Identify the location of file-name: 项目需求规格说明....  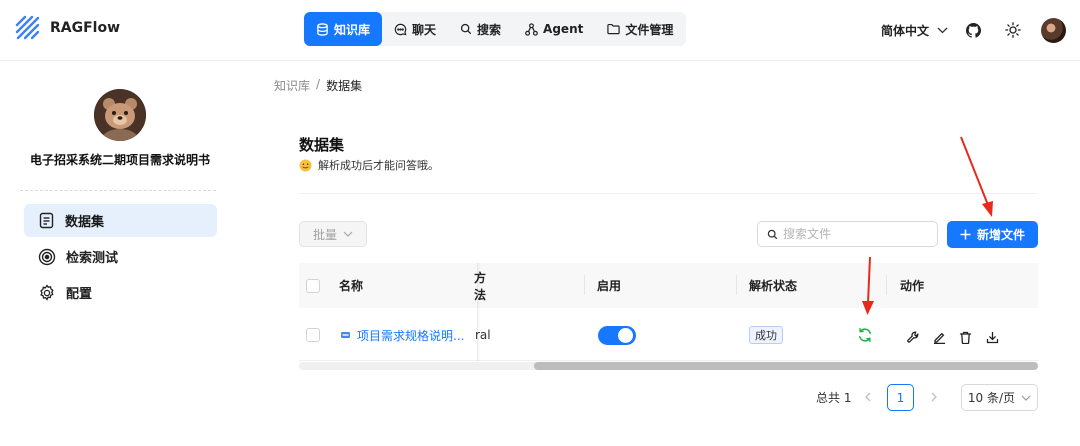
(411, 335).